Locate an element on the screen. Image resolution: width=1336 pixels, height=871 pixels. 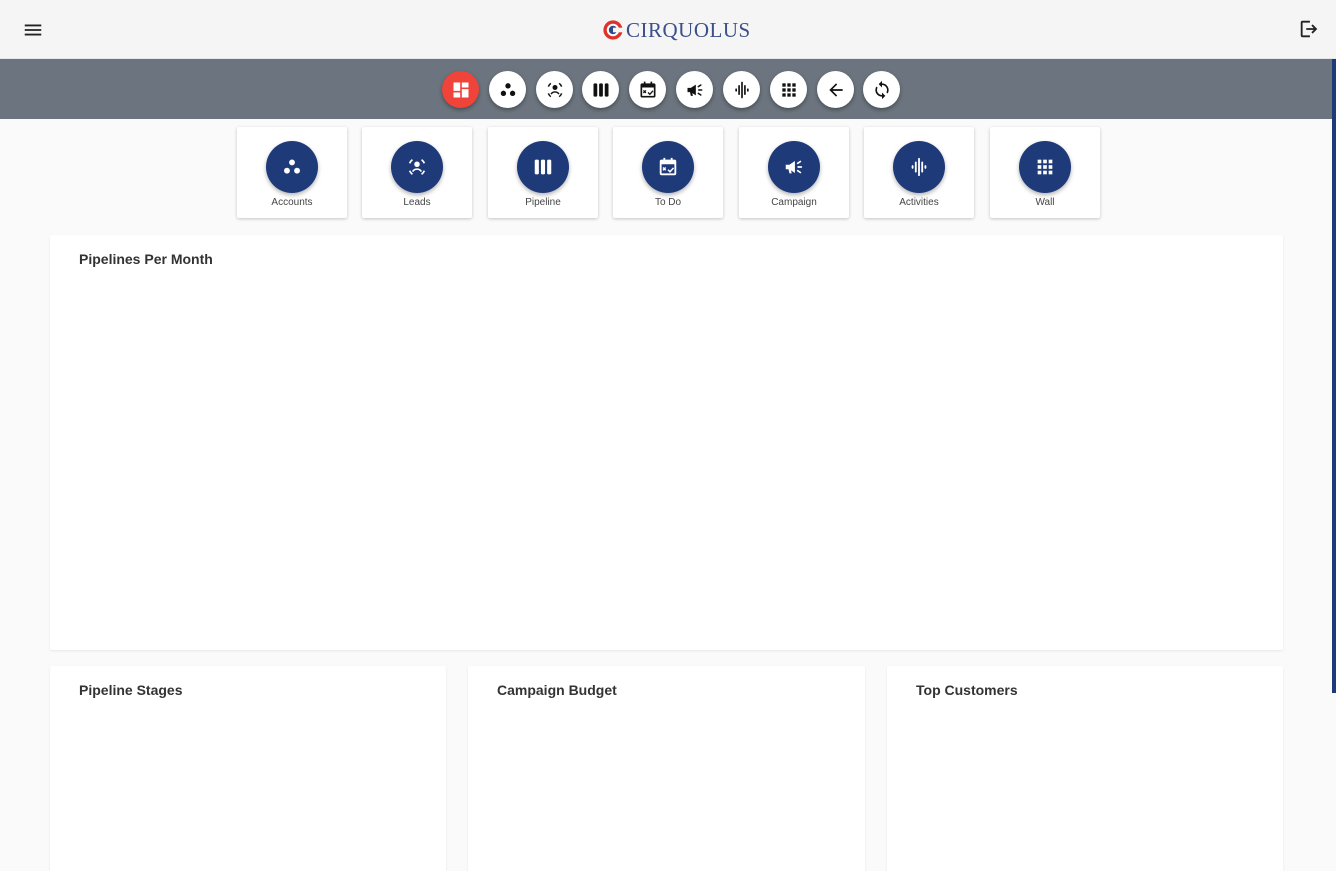
card-title: Campaign Budget is located at coordinates (557, 690).